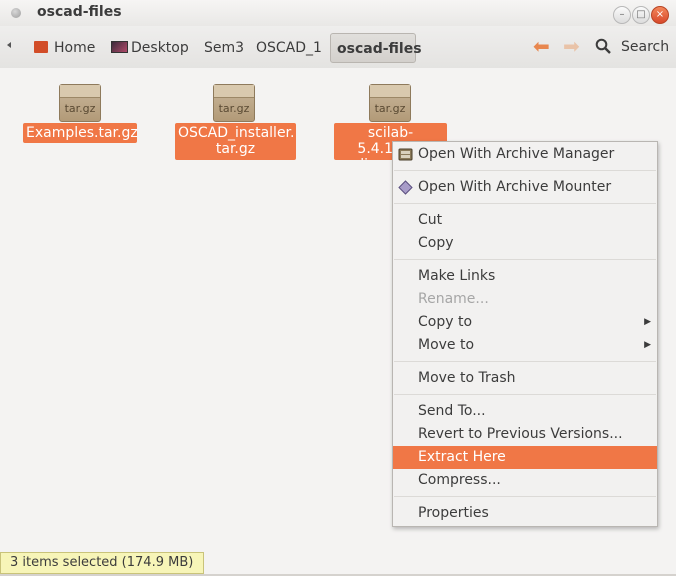 This screenshot has height=576, width=676. Describe the element at coordinates (119, 47) in the screenshot. I see `desktop-folder-icon` at that location.